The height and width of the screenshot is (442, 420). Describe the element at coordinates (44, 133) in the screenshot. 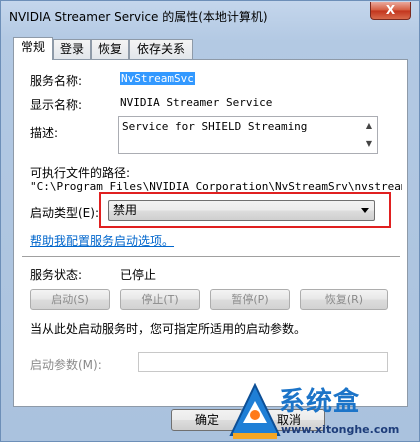

I see `description-label: 描述:` at that location.